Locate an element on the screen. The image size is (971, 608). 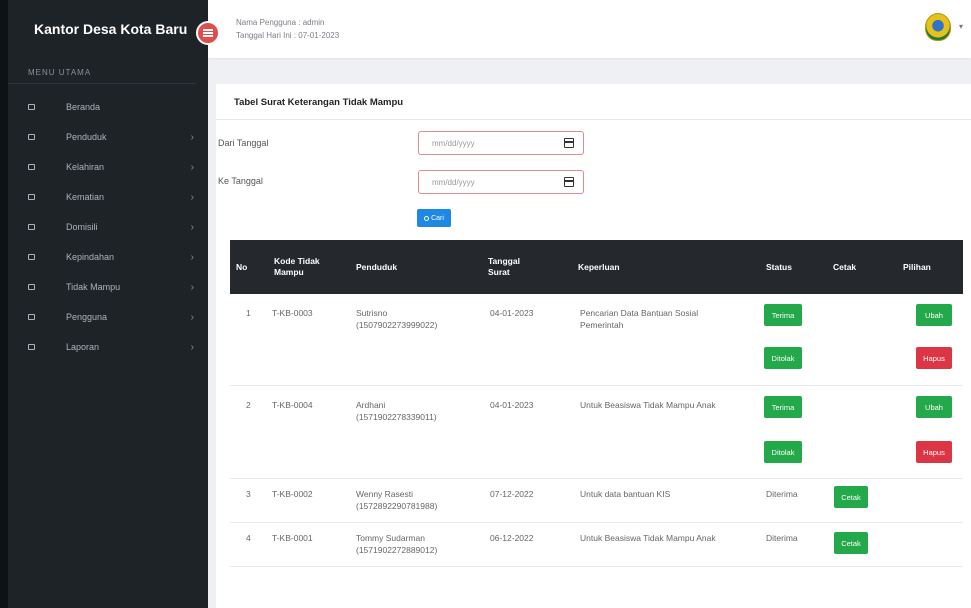
row-no: 3 is located at coordinates (248, 494).